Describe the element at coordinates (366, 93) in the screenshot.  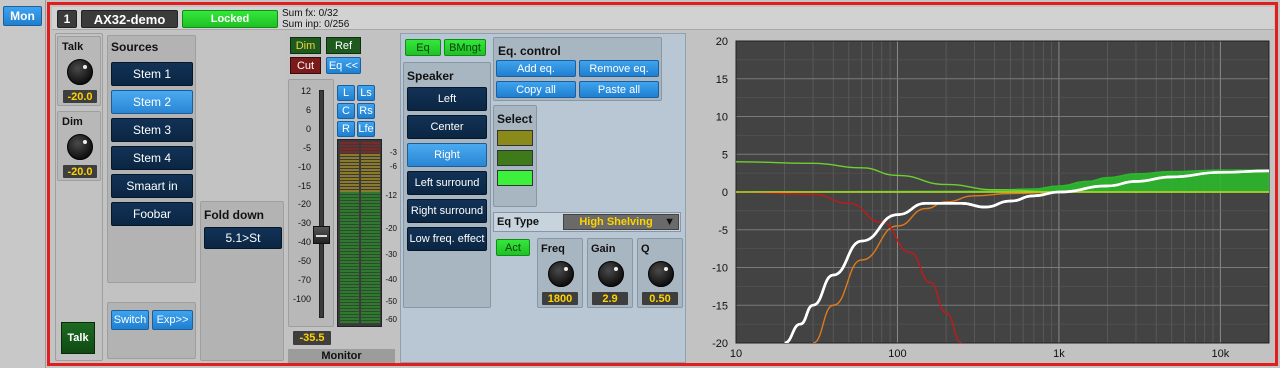
I see `speaker-toggle: Ls` at that location.